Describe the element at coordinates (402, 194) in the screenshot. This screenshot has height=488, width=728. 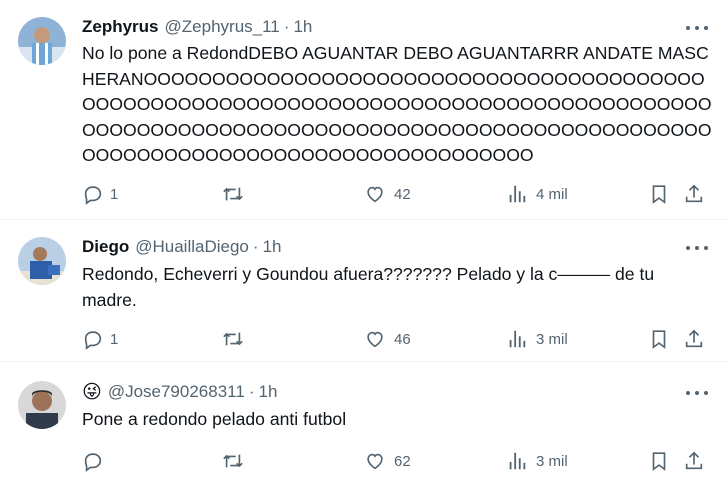
I see `like-count: 42` at that location.